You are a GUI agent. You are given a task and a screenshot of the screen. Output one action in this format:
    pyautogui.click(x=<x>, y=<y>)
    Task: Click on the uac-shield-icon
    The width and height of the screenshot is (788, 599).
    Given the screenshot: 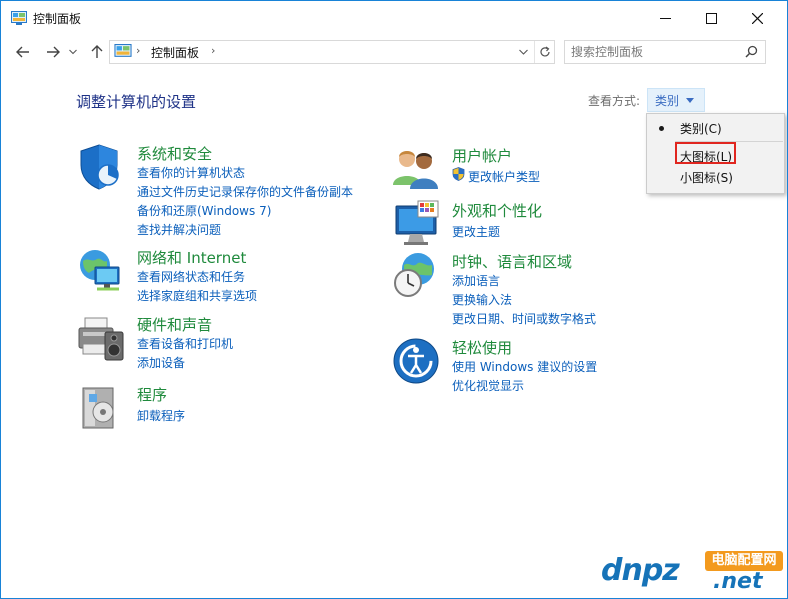 What is the action you would take?
    pyautogui.click(x=458, y=174)
    